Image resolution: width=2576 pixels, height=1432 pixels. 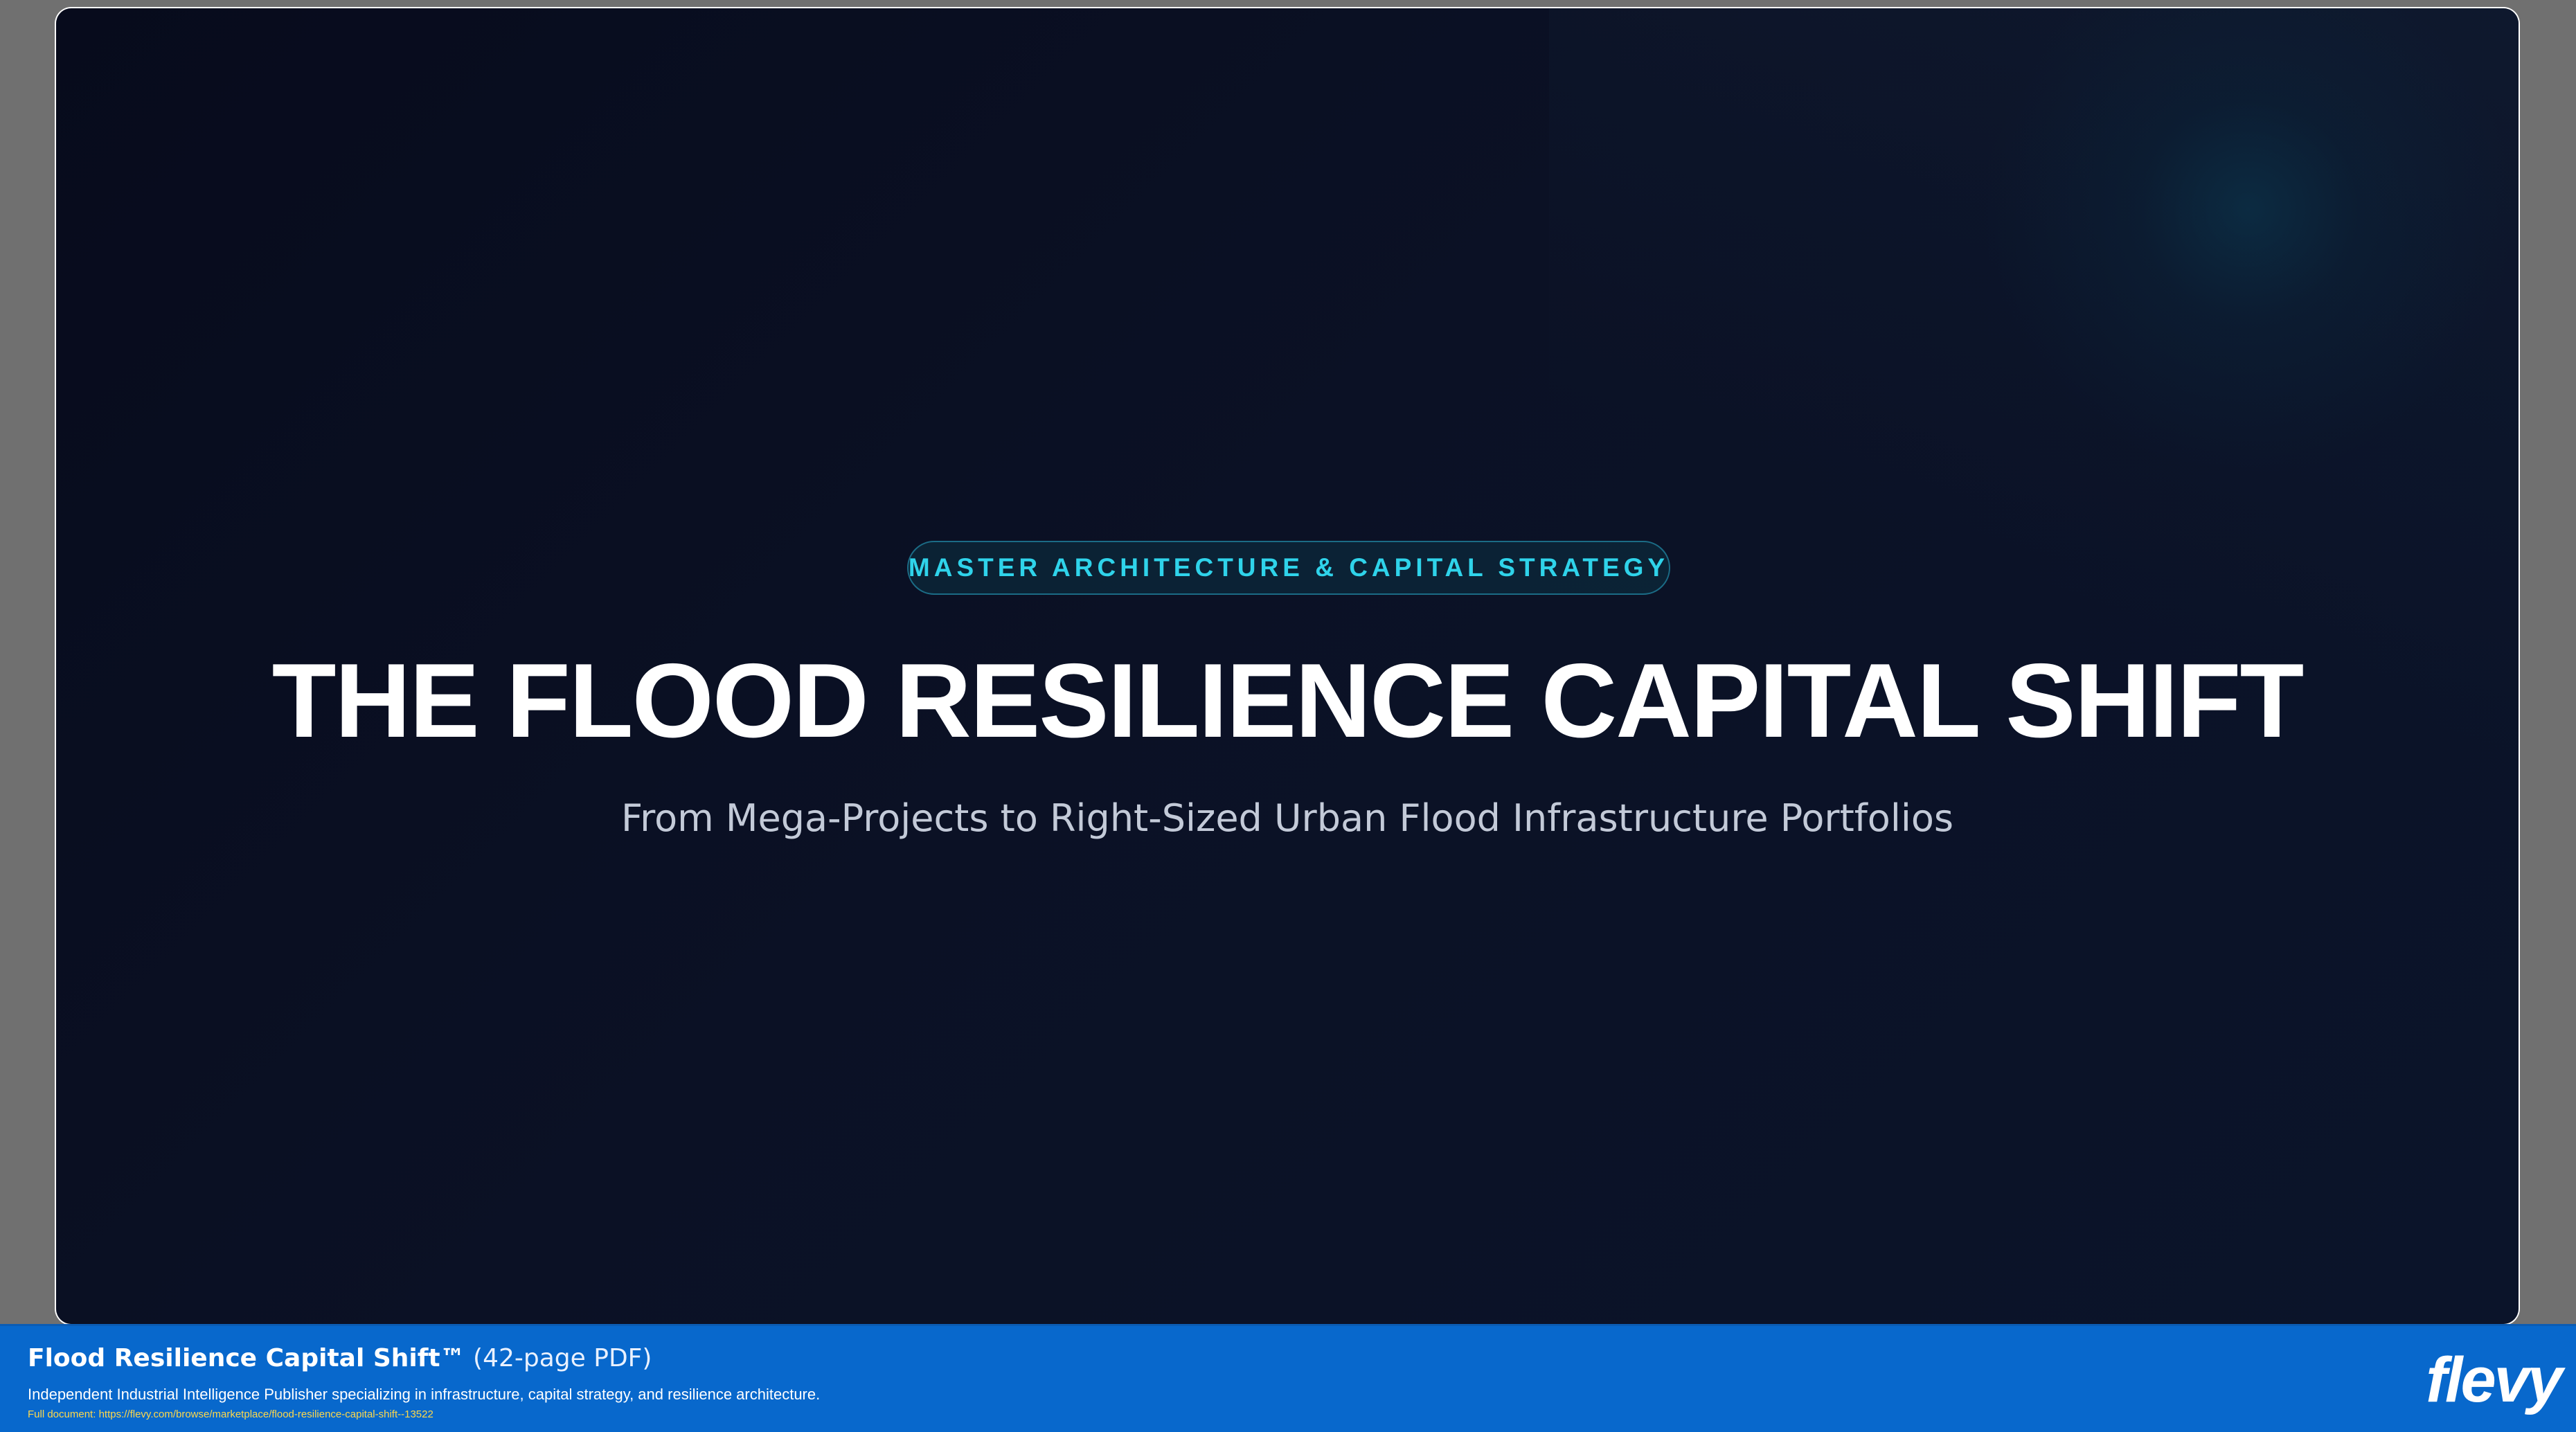 I want to click on full-document-label: Full document:, so click(x=62, y=1414).